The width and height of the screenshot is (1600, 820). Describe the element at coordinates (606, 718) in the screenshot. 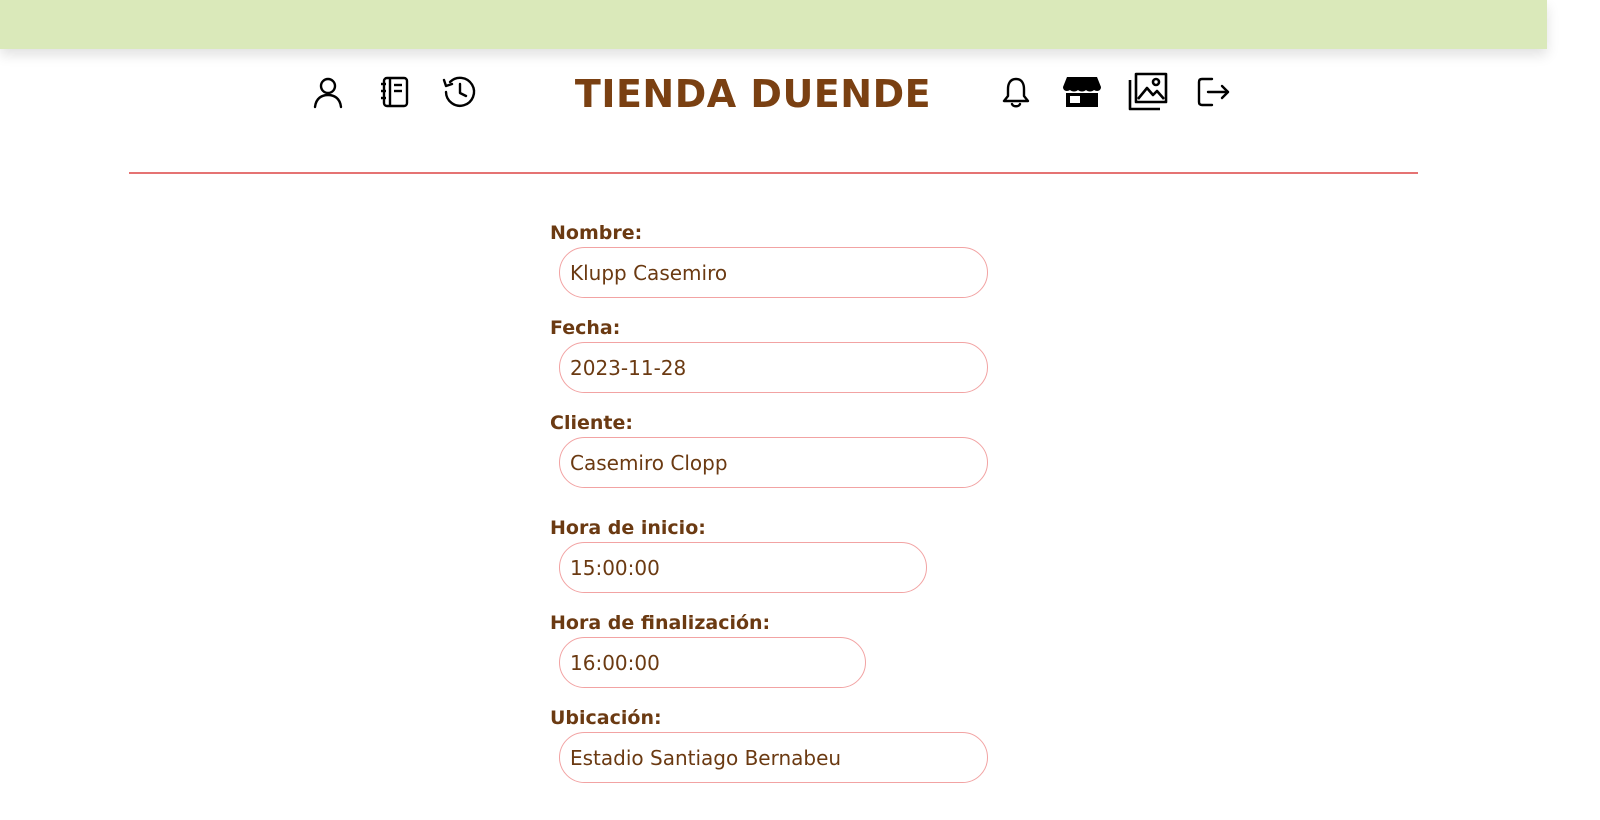

I see `ubicacion-label: Ubicación:` at that location.